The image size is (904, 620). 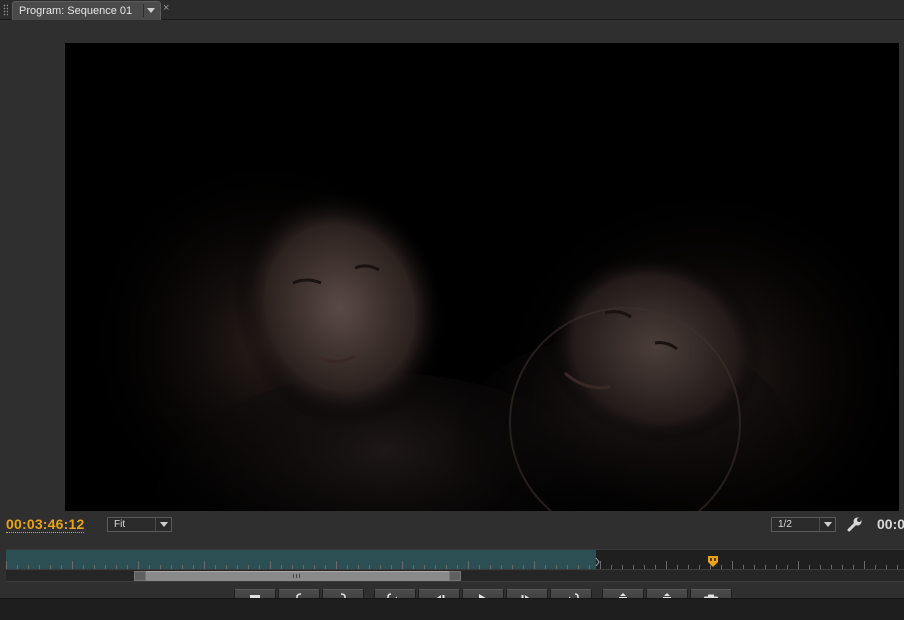 What do you see at coordinates (76, 11) in the screenshot?
I see `tab-title: Program: Sequence 01` at bounding box center [76, 11].